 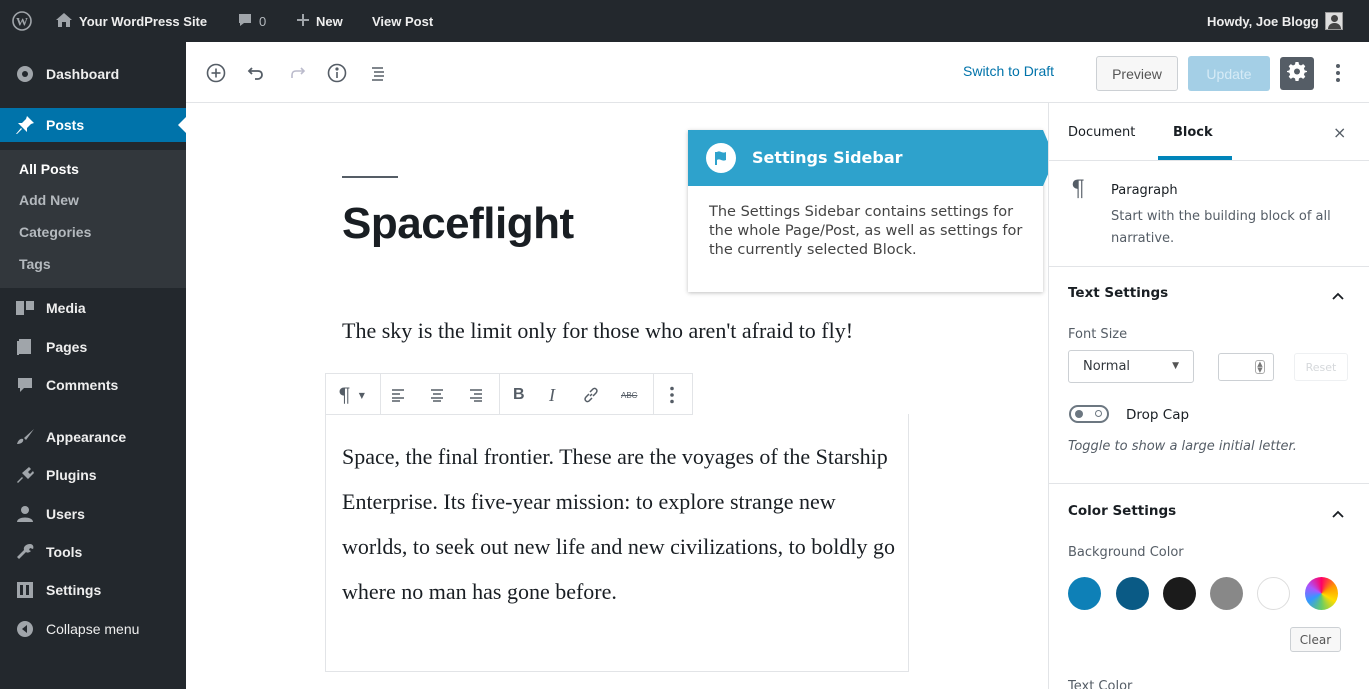 I want to click on submenu-tags: Tags, so click(x=35, y=264).